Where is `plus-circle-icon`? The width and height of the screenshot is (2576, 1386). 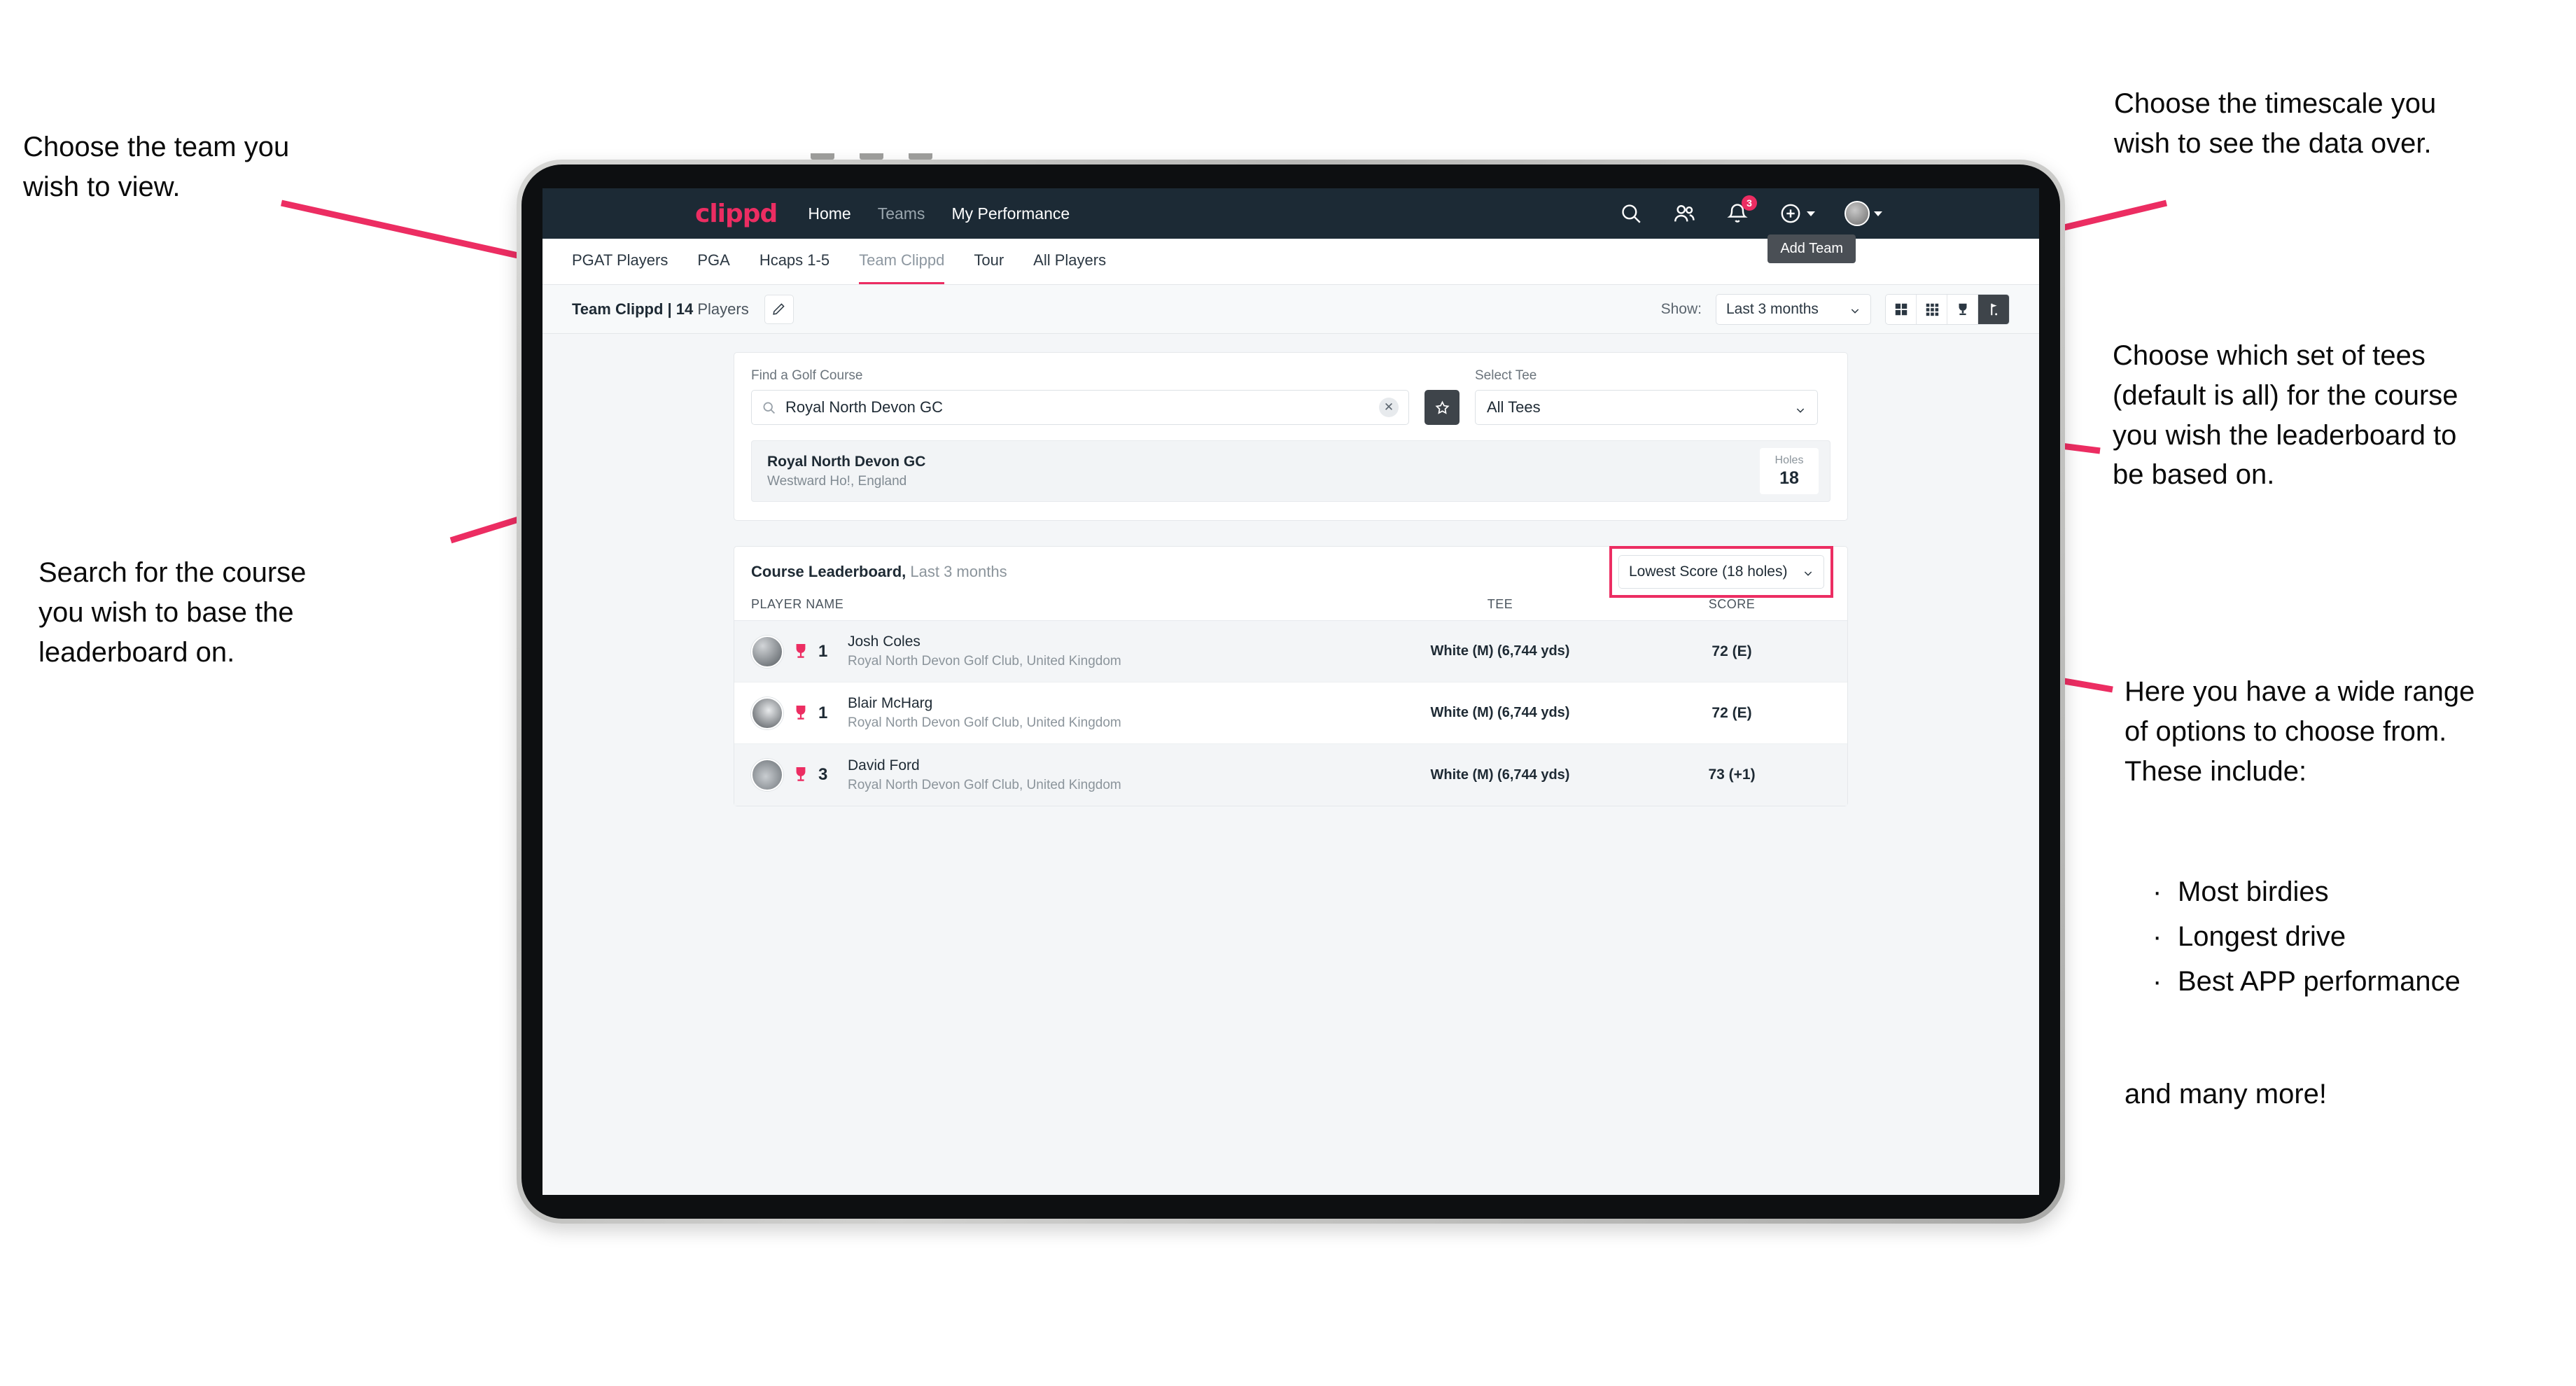 plus-circle-icon is located at coordinates (1790, 213).